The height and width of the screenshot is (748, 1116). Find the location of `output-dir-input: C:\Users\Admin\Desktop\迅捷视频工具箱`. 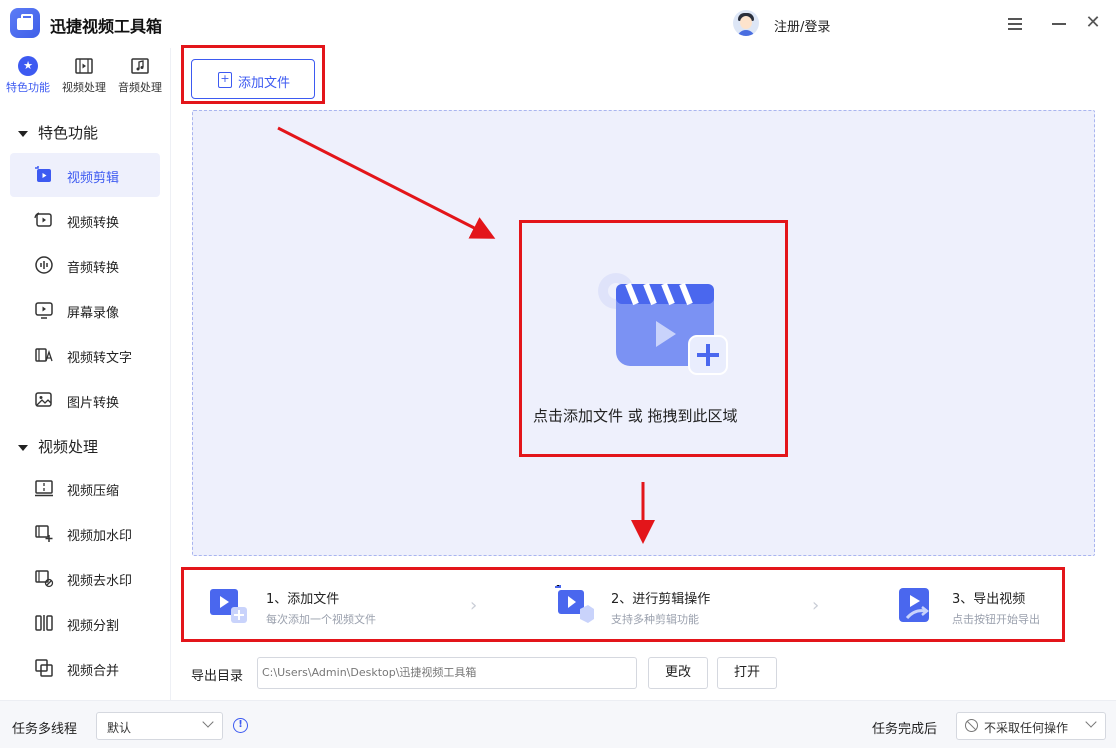

output-dir-input: C:\Users\Admin\Desktop\迅捷视频工具箱 is located at coordinates (447, 673).